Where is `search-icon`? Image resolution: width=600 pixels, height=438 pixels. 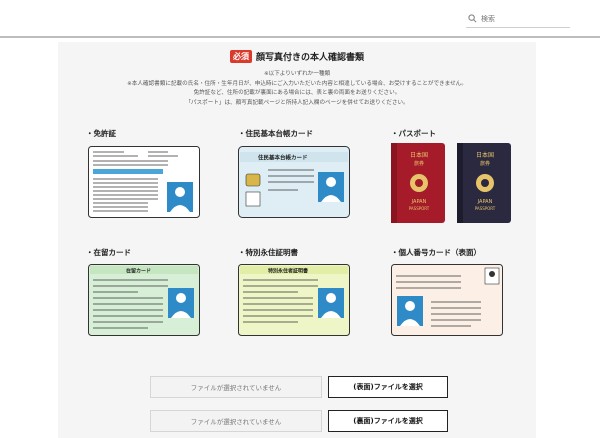
search-icon is located at coordinates (472, 18).